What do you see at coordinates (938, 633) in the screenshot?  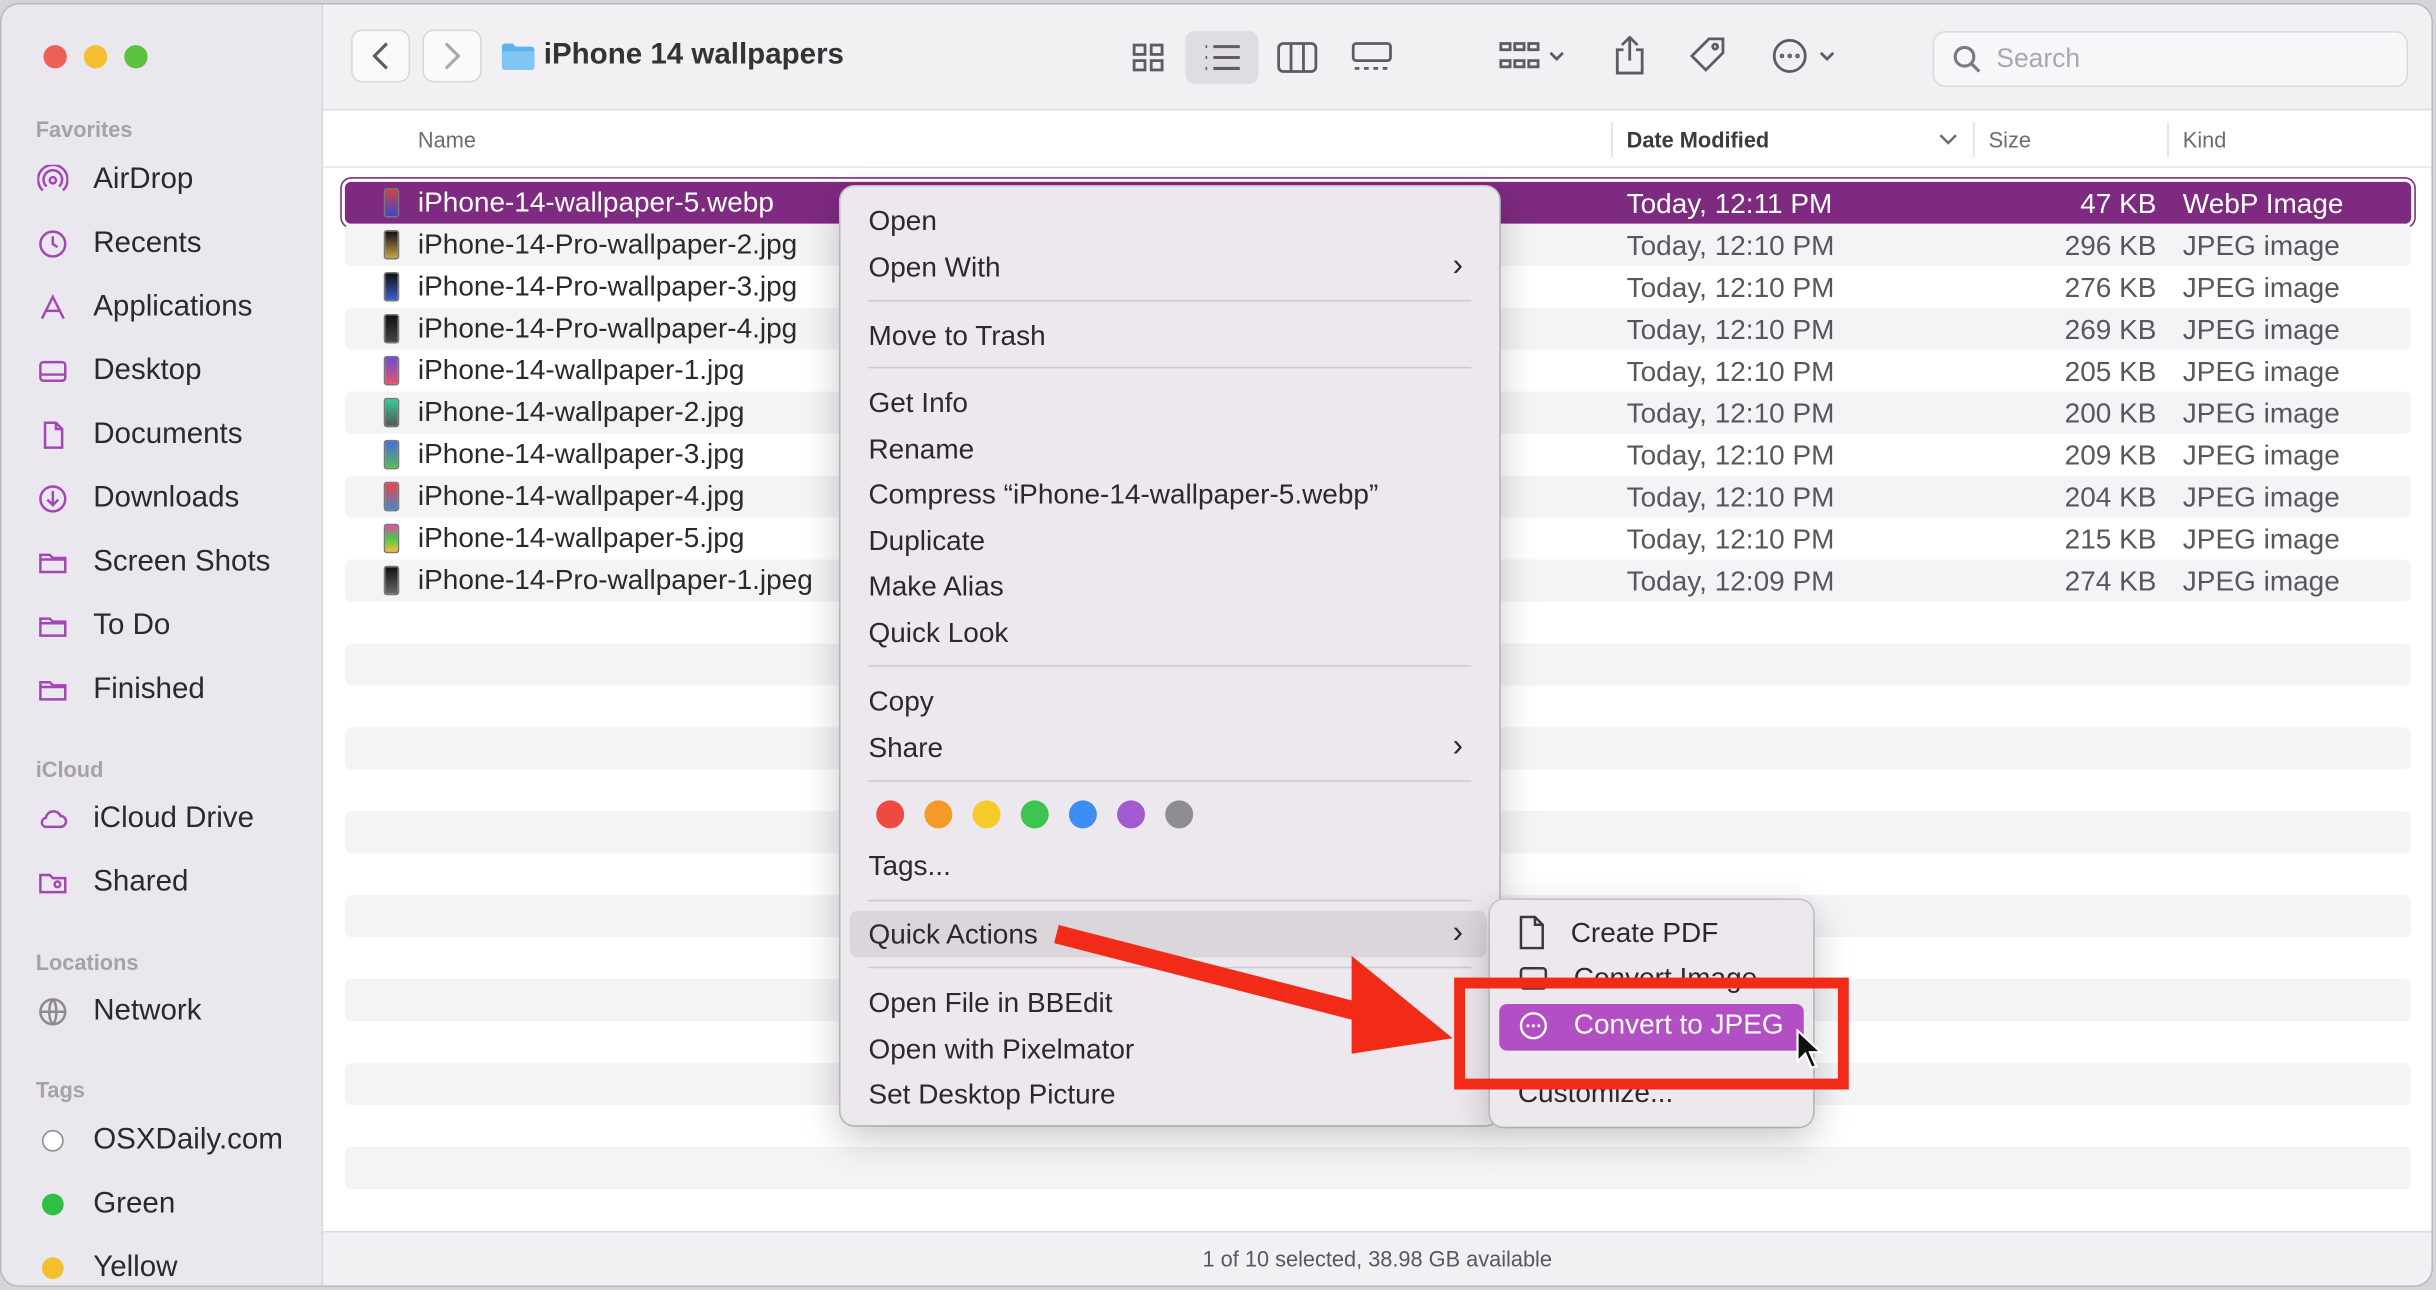 I see `menu-item-quick-look: Quick Look` at bounding box center [938, 633].